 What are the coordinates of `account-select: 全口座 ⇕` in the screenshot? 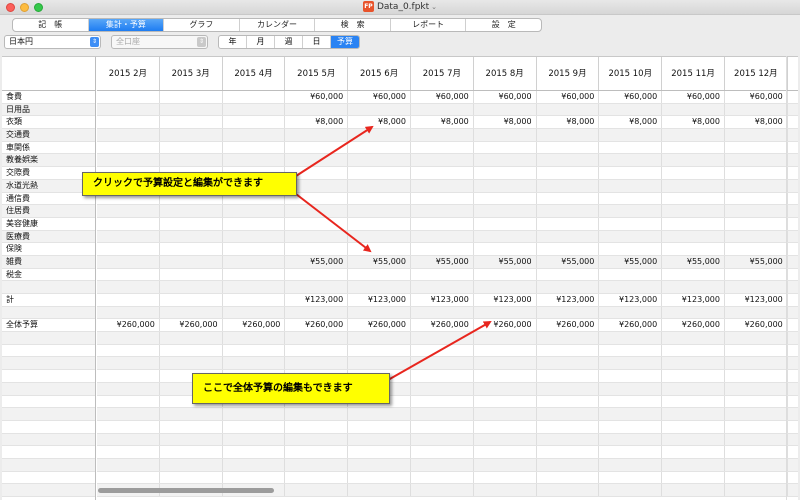 It's located at (159, 42).